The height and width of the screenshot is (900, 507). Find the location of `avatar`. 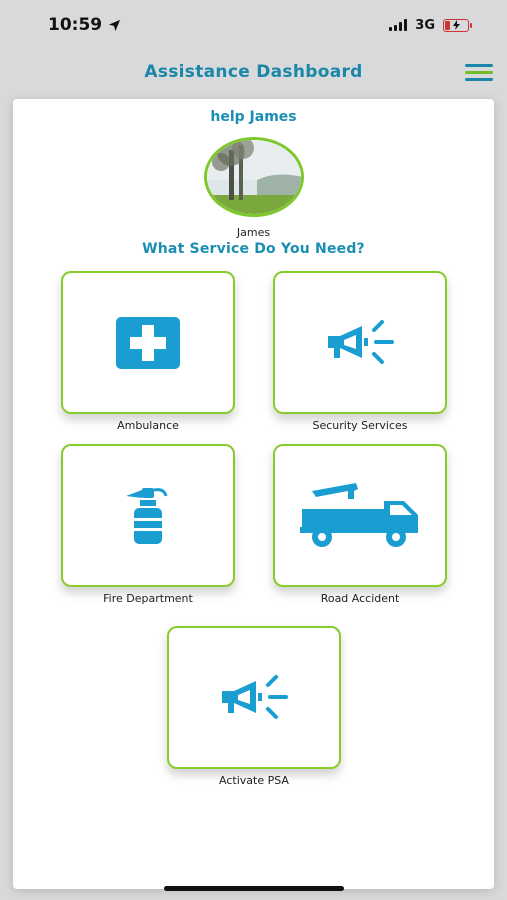

avatar is located at coordinates (254, 177).